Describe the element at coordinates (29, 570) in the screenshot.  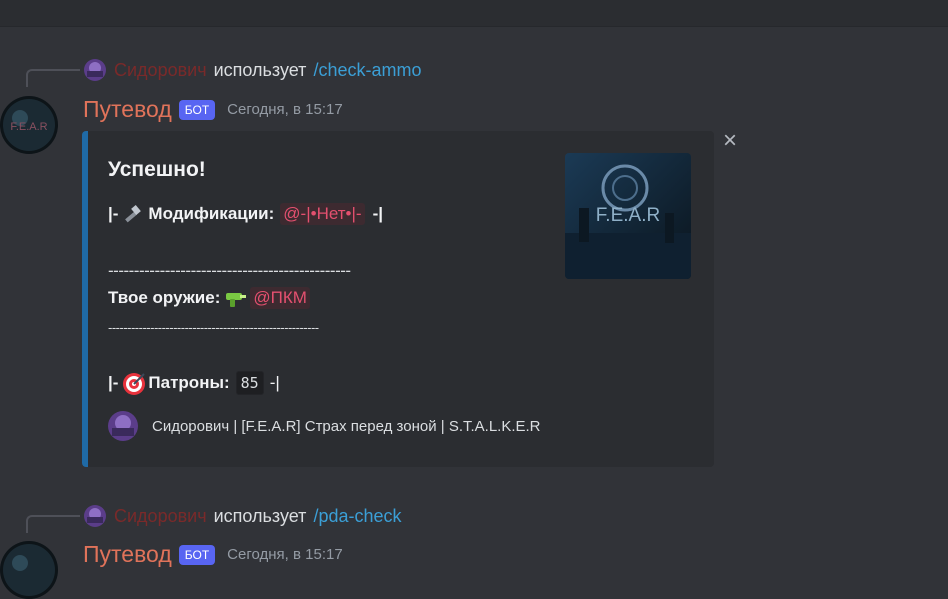
I see `bot-avatar` at that location.